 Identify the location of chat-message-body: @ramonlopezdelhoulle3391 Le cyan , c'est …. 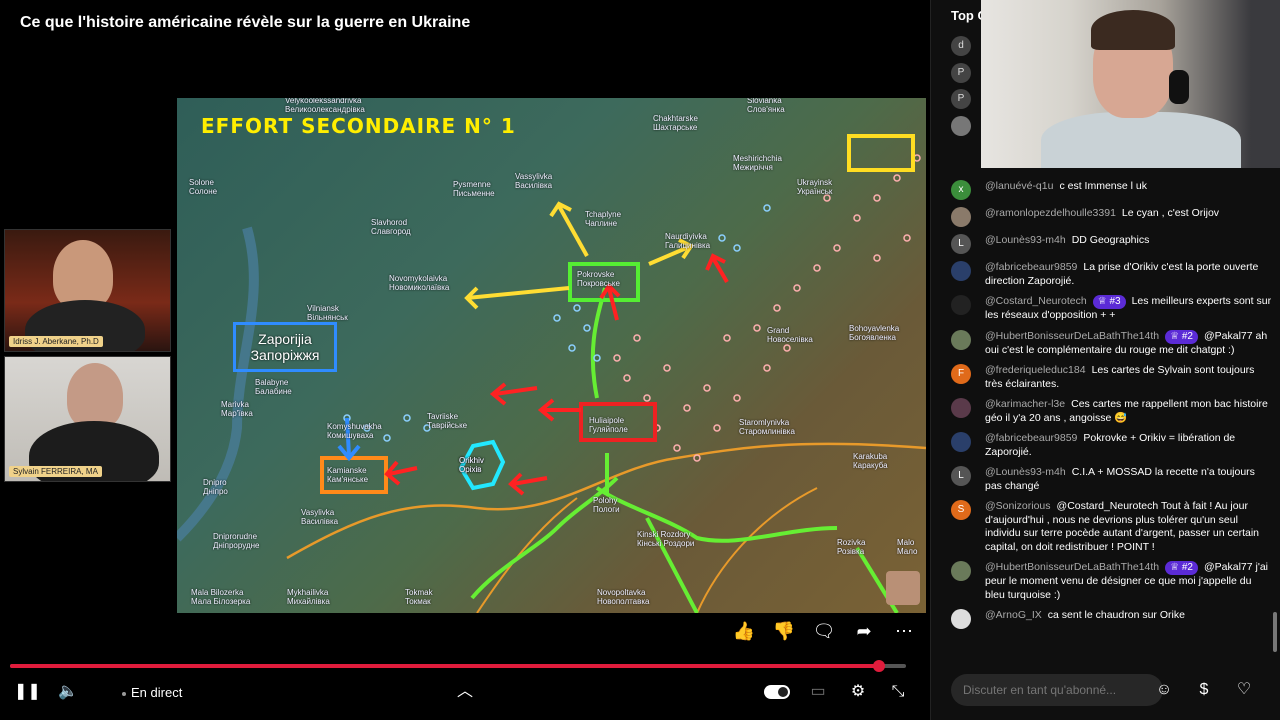
(1129, 214).